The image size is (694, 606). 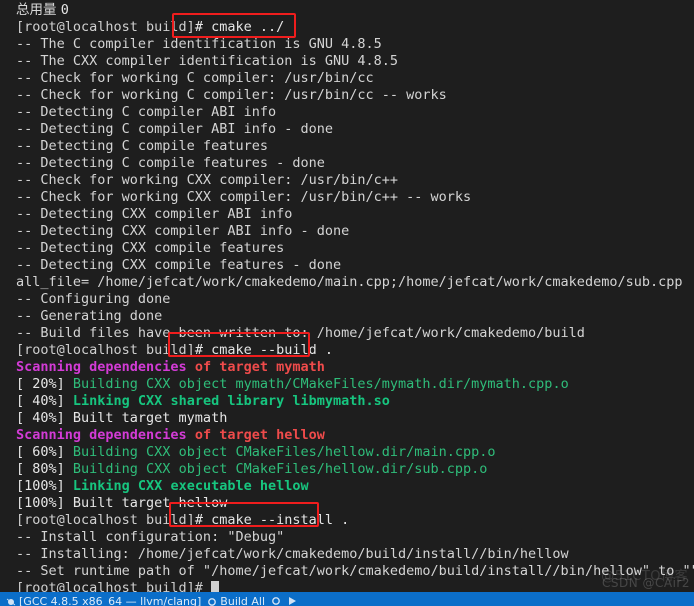 I want to click on terminal-text: -- Detecting C compile features - done, so click(x=170, y=163).